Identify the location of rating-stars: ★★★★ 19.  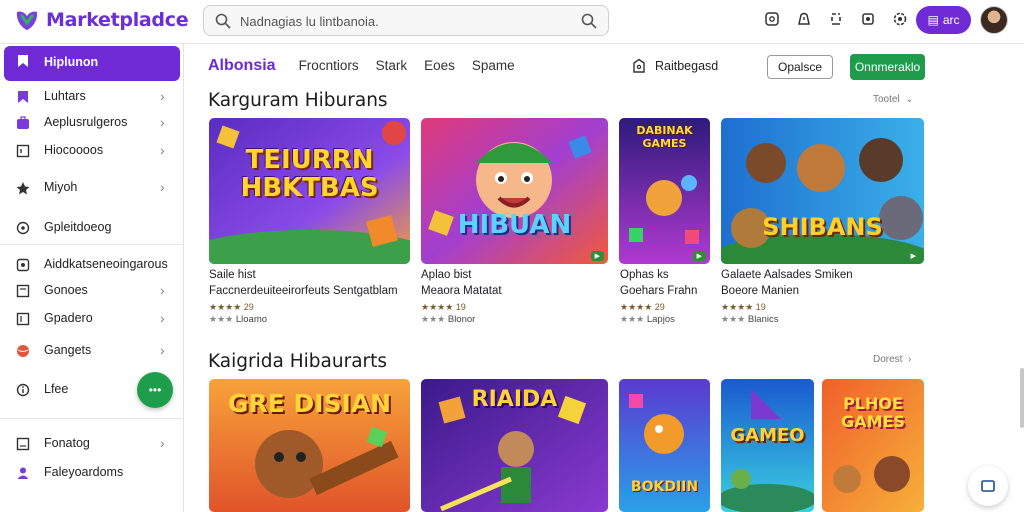
(443, 307).